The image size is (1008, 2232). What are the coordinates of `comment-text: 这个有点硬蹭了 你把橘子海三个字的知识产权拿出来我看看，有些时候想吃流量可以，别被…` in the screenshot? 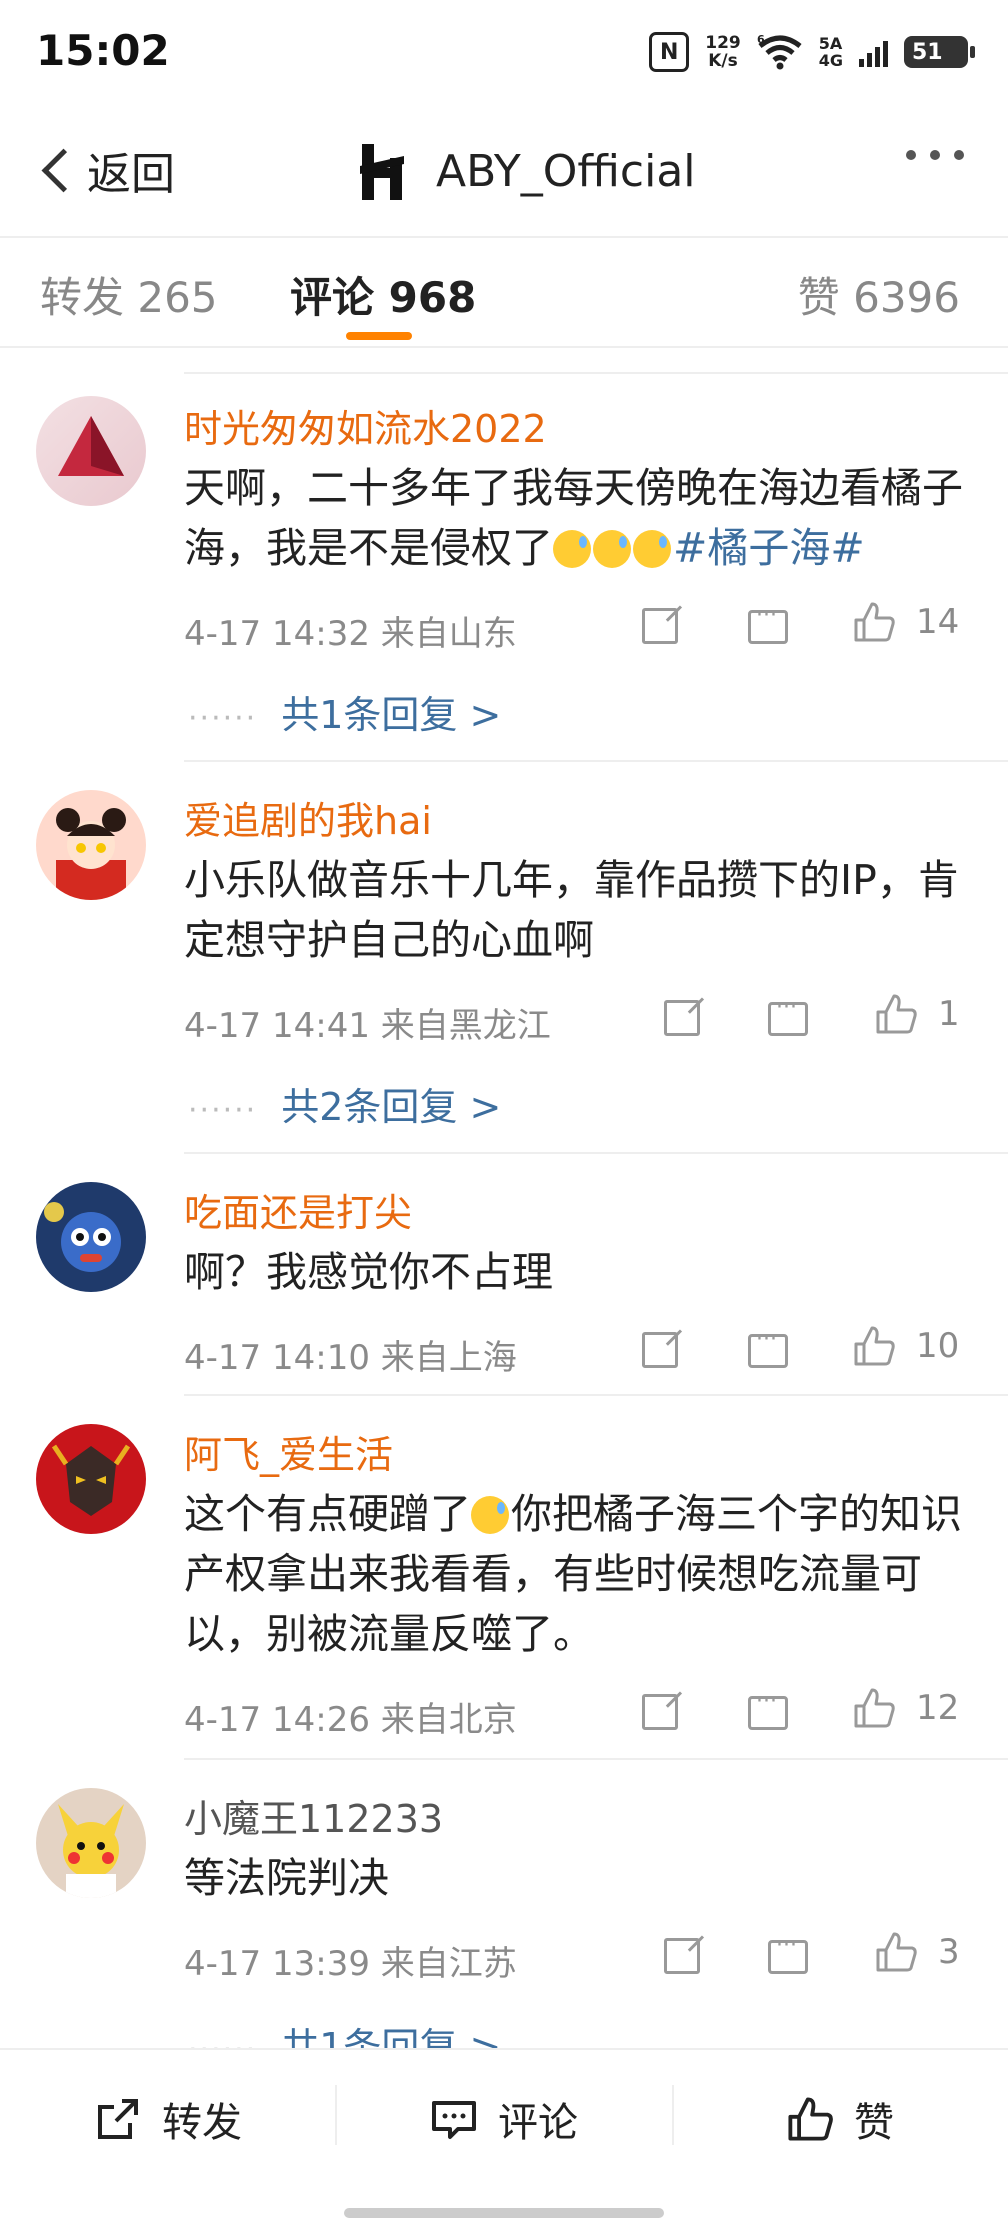 It's located at (573, 1574).